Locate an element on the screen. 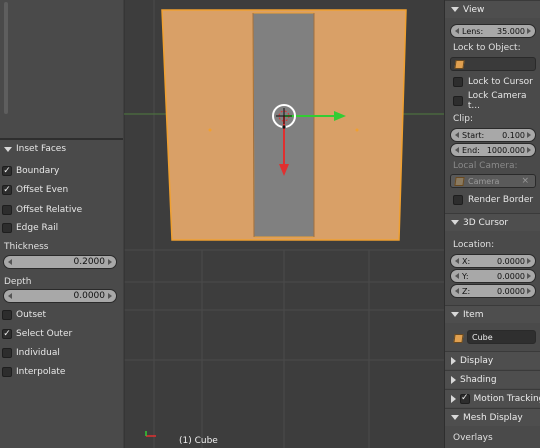  offset-relative-option: Offset Relative is located at coordinates (42, 210).